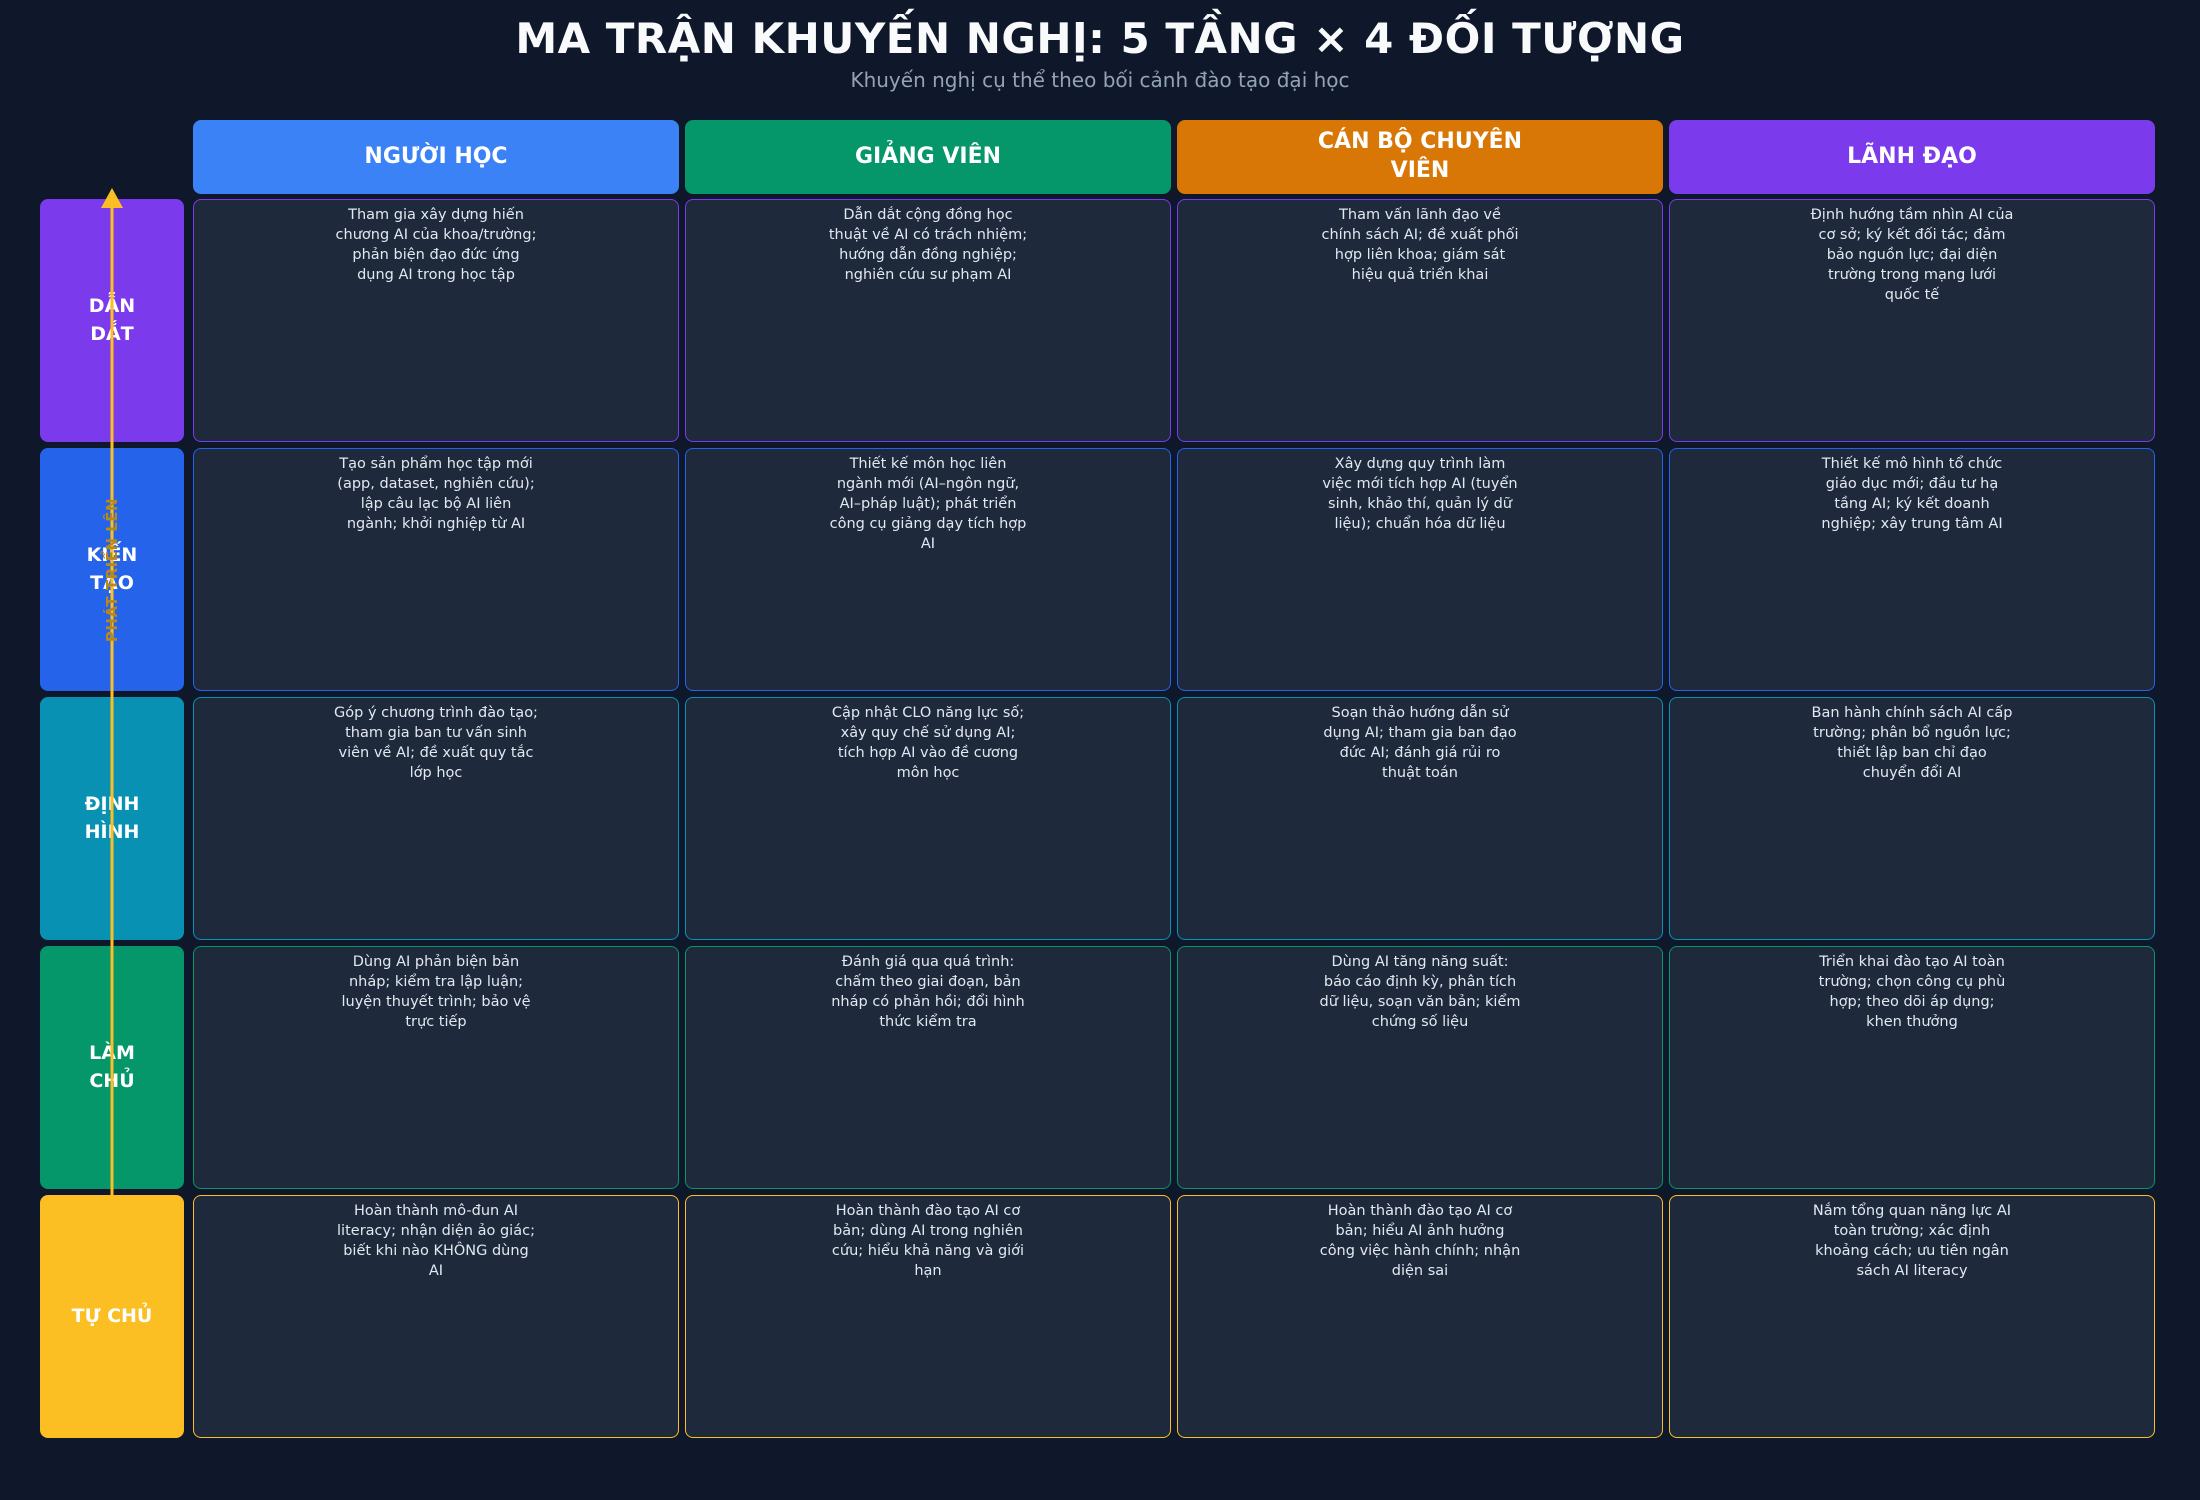 Image resolution: width=2200 pixels, height=1500 pixels. What do you see at coordinates (112, 570) in the screenshot?
I see `arrow-label: PHÁT TRIỂN LÊN` at bounding box center [112, 570].